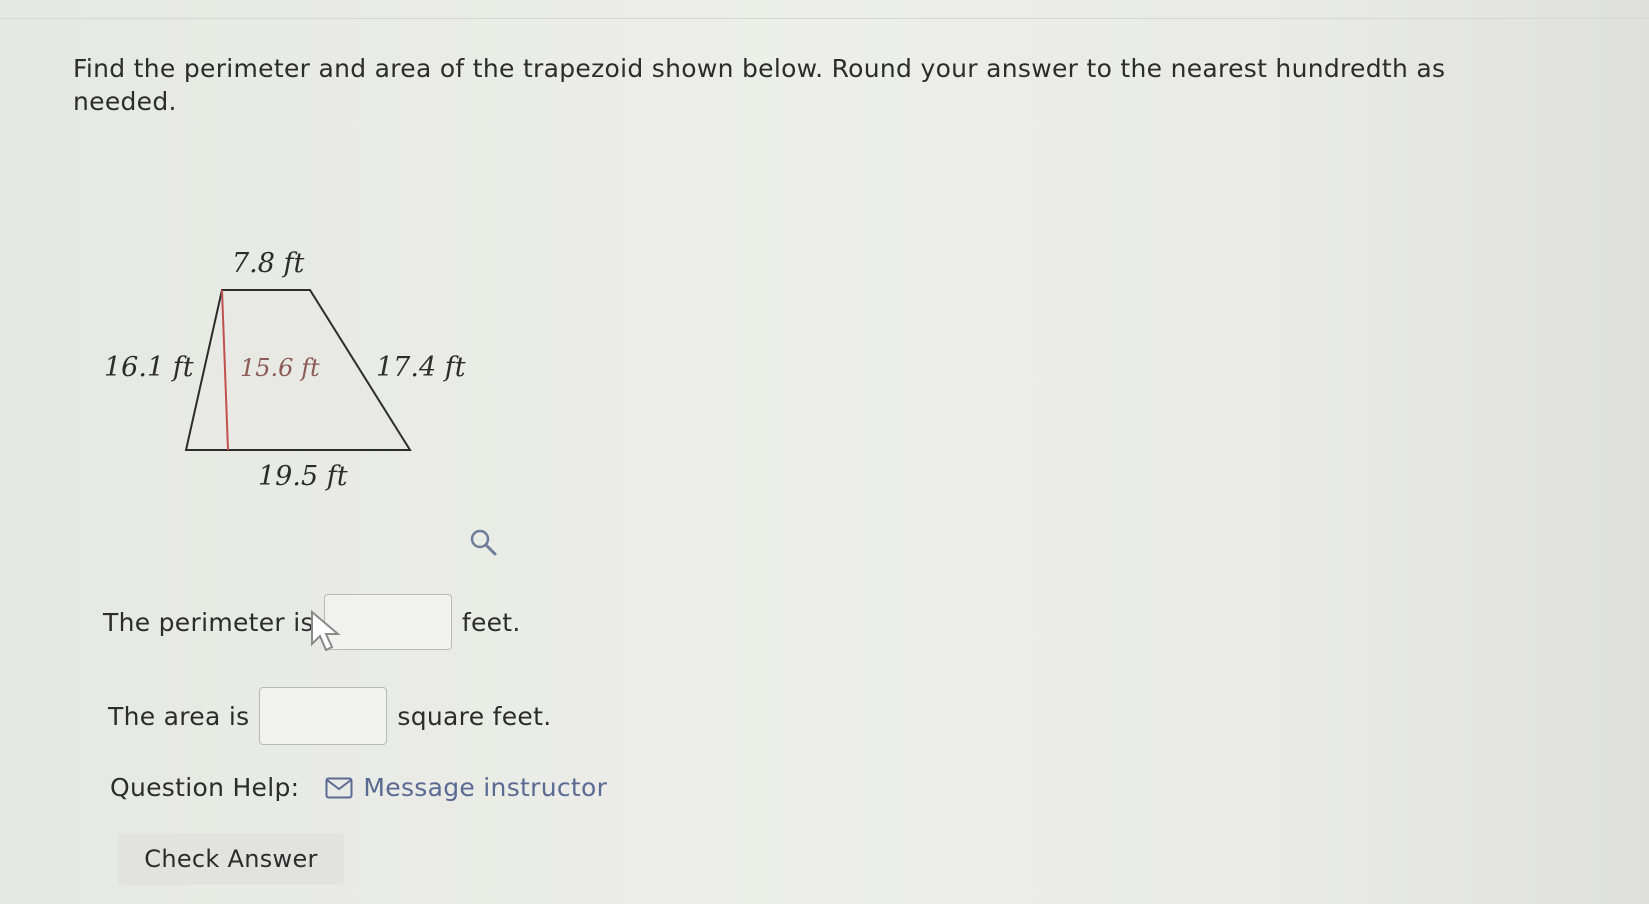 The image size is (1649, 904). I want to click on question-help: Question Help: Message instructor, so click(358, 787).